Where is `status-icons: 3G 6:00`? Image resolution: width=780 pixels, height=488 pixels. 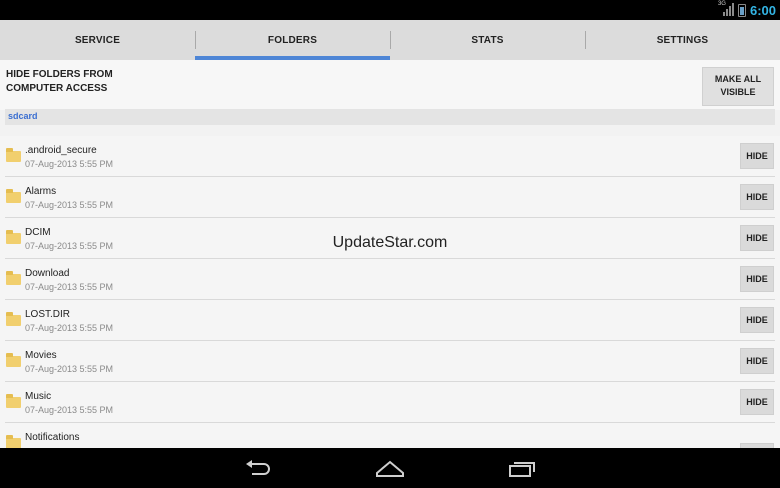
status-icons: 3G 6:00 is located at coordinates (746, 10).